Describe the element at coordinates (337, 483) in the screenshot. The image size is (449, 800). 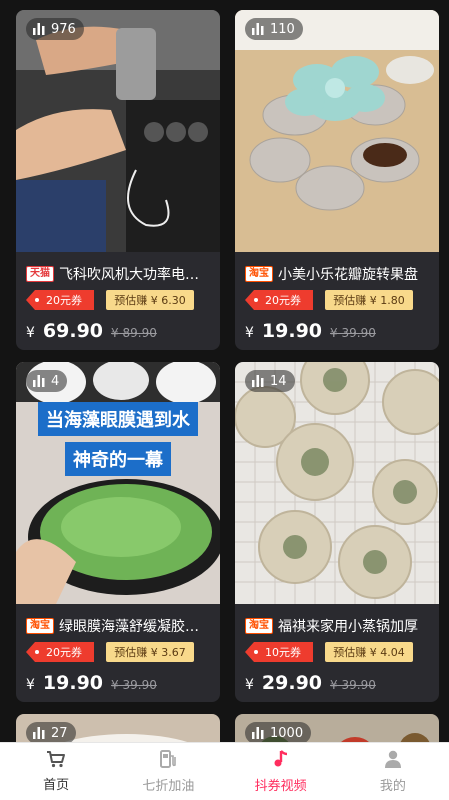
I see `product-image: 14` at that location.